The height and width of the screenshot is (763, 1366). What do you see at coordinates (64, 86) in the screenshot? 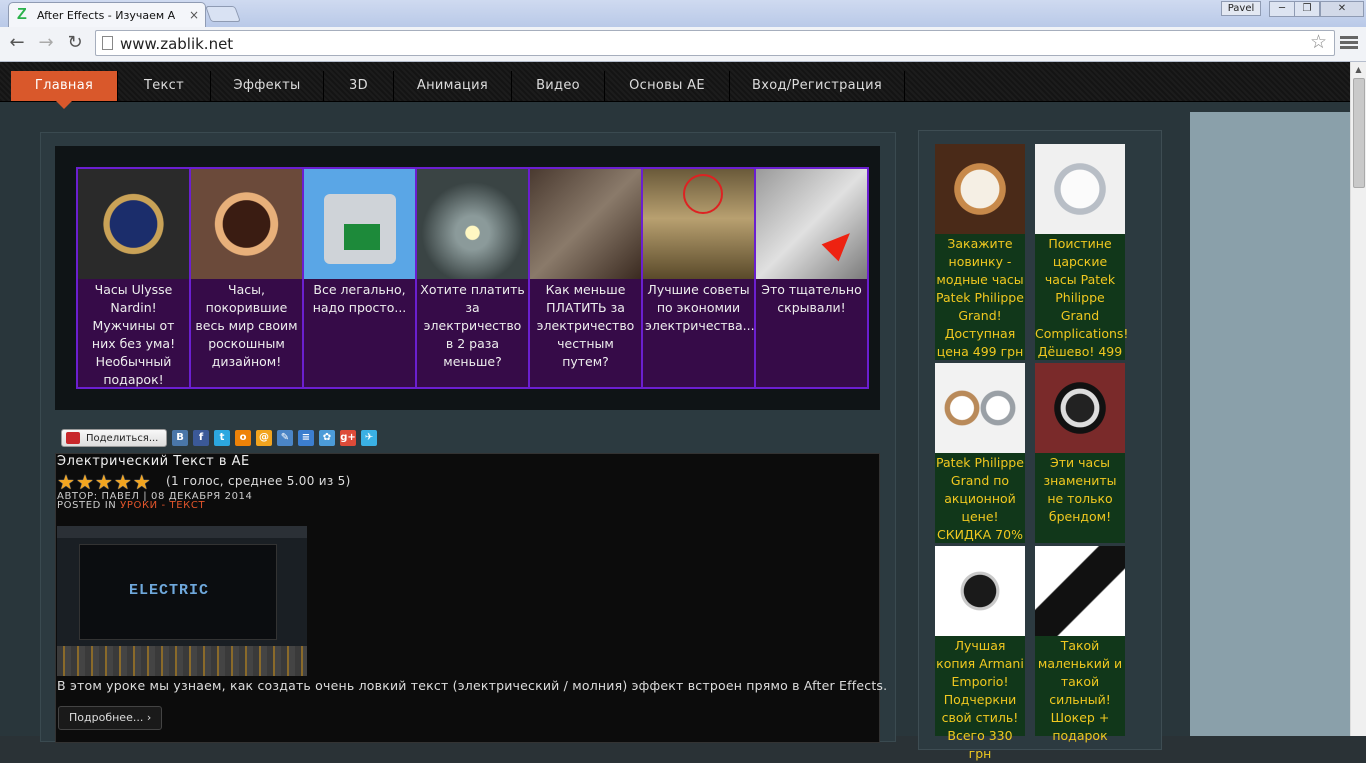
I see `nav-item-home: Главная` at bounding box center [64, 86].